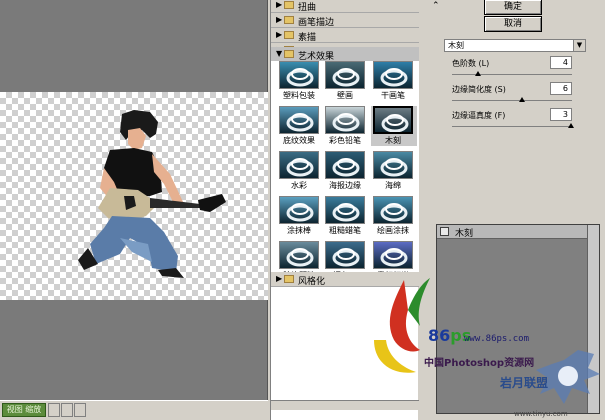 This screenshot has width=605, height=420. I want to click on list-scrollbar, so click(345, 405).